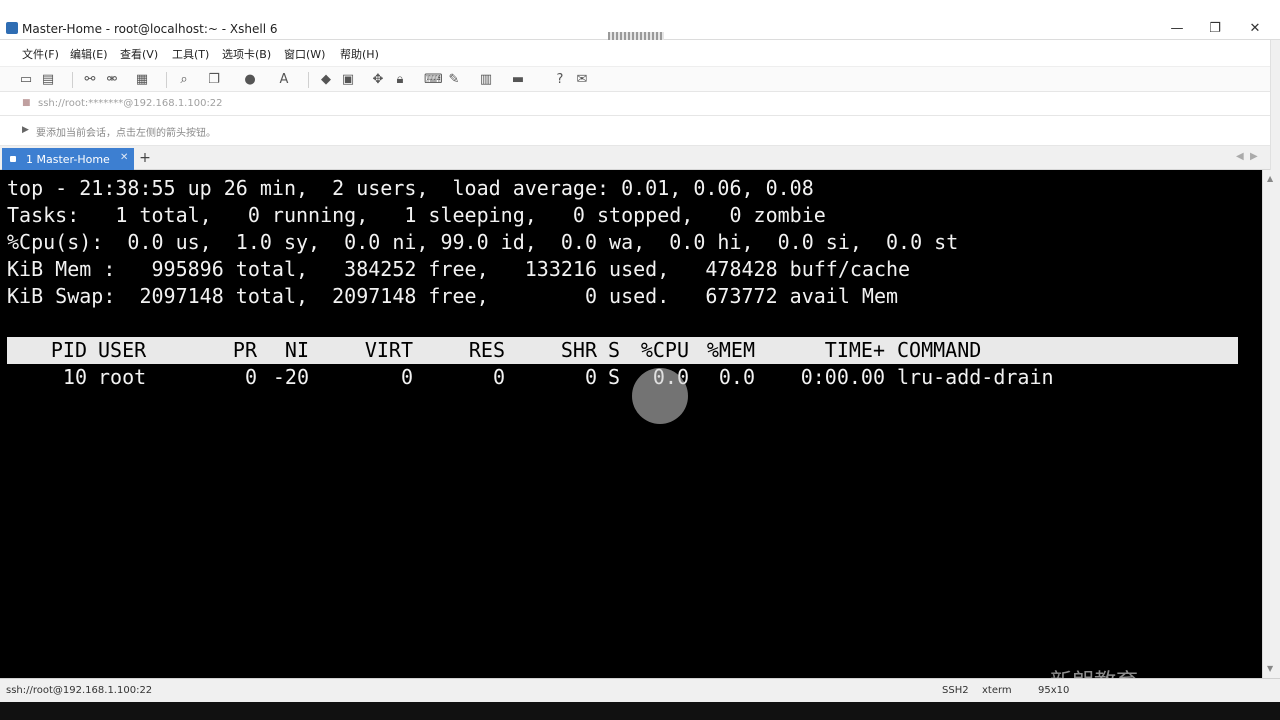 This screenshot has height=720, width=1280. I want to click on menu-file: 文件(F), so click(40, 54).